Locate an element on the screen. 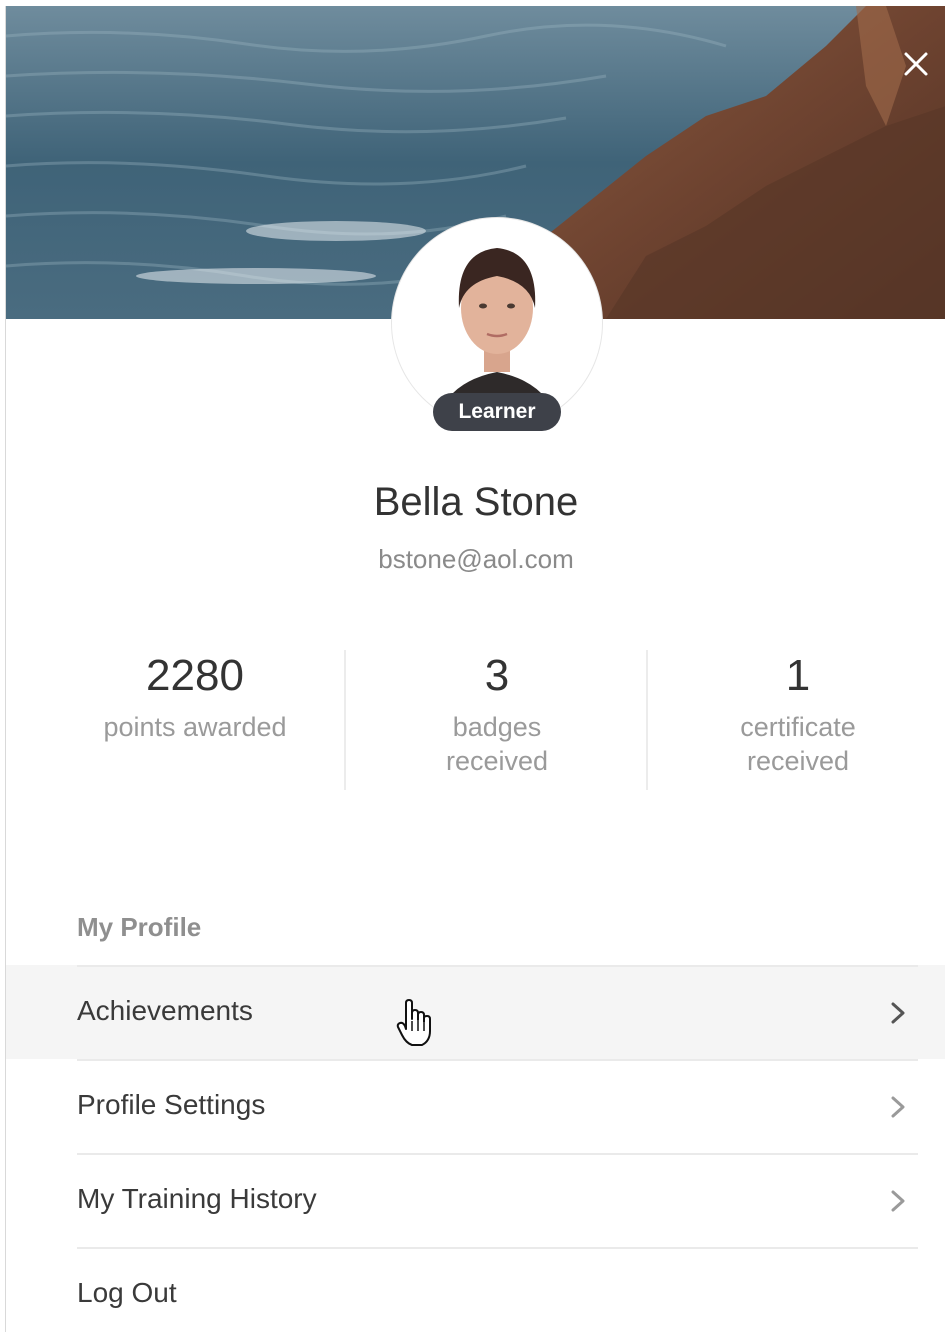 The width and height of the screenshot is (945, 1332). menu-item-achievements: Achievements is located at coordinates (475, 1012).